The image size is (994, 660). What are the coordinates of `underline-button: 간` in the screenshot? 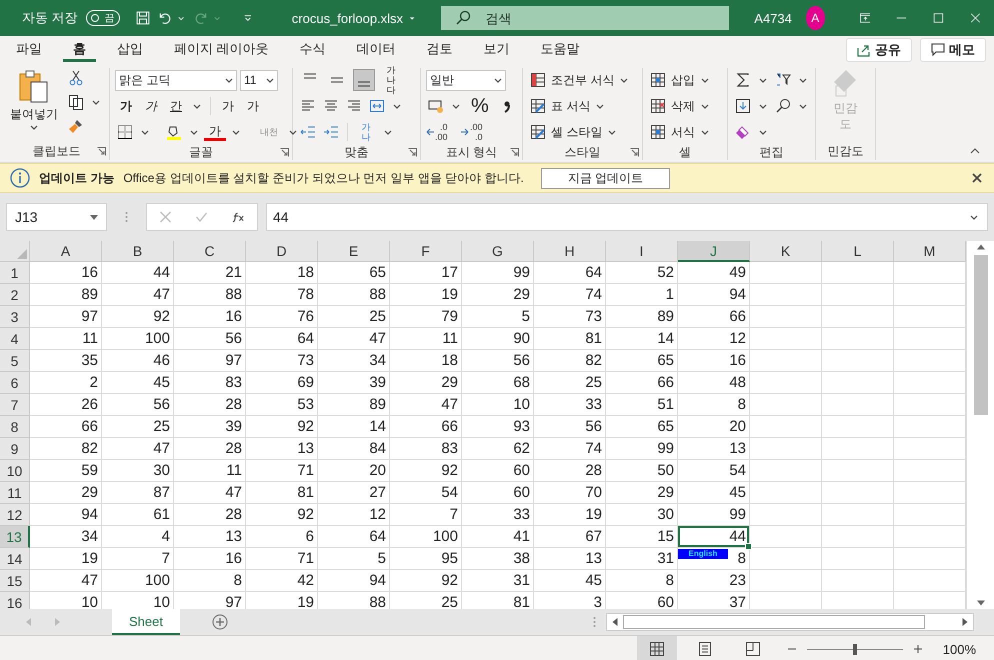 It's located at (176, 106).